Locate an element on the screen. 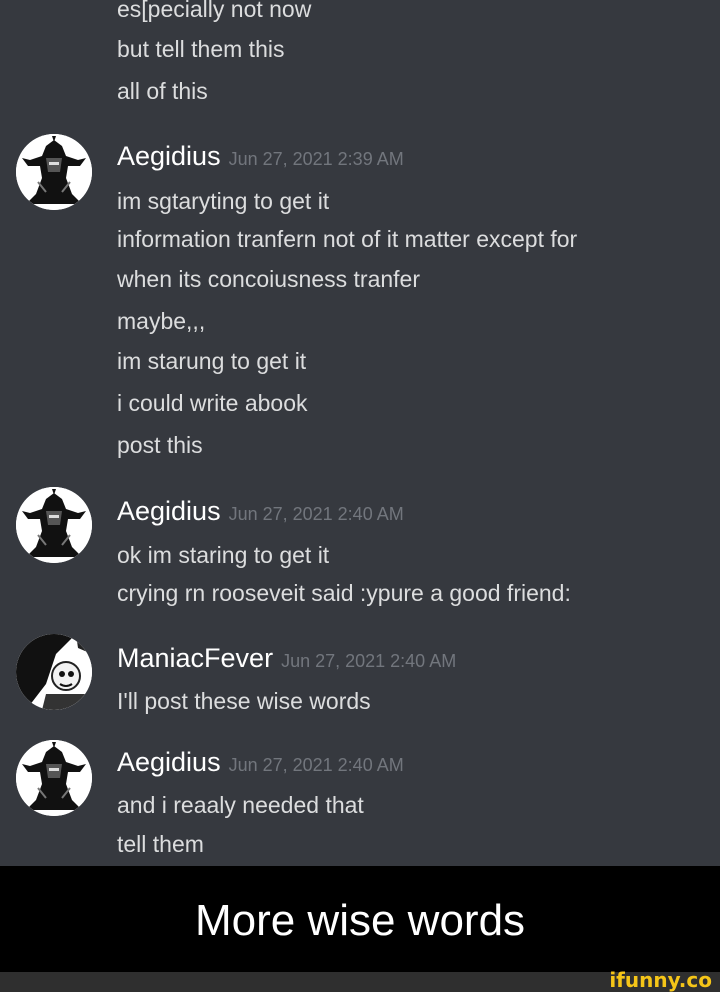  message-line: maybe,,, is located at coordinates (161, 321).